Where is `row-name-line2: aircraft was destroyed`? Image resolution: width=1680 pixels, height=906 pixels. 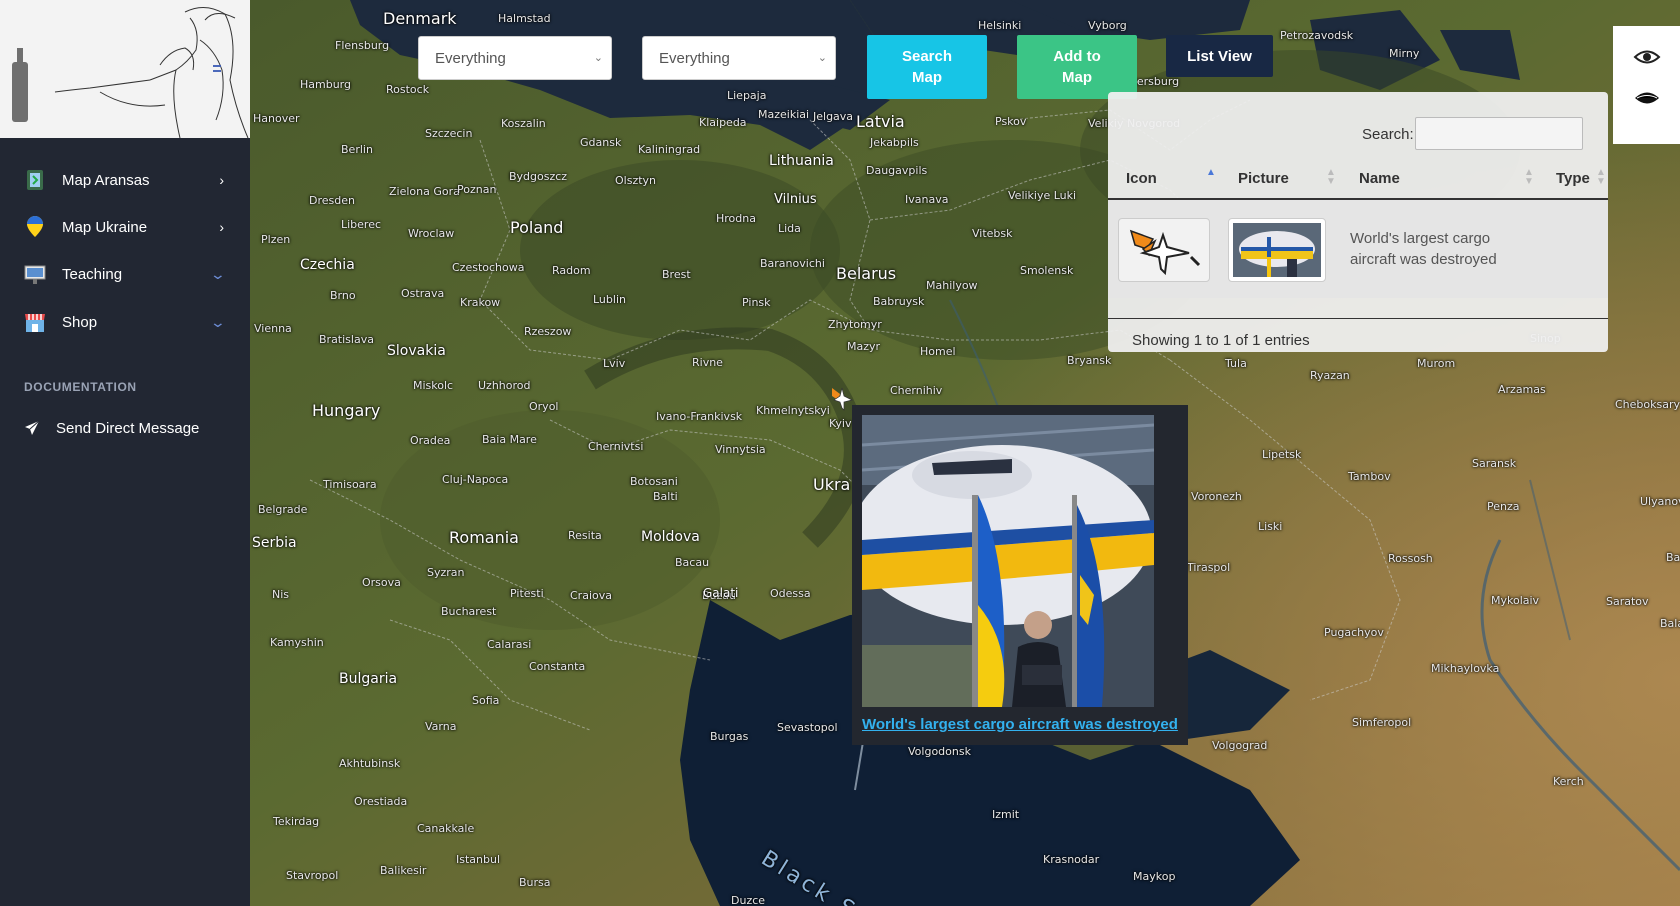
row-name-line2: aircraft was destroyed is located at coordinates (1423, 259).